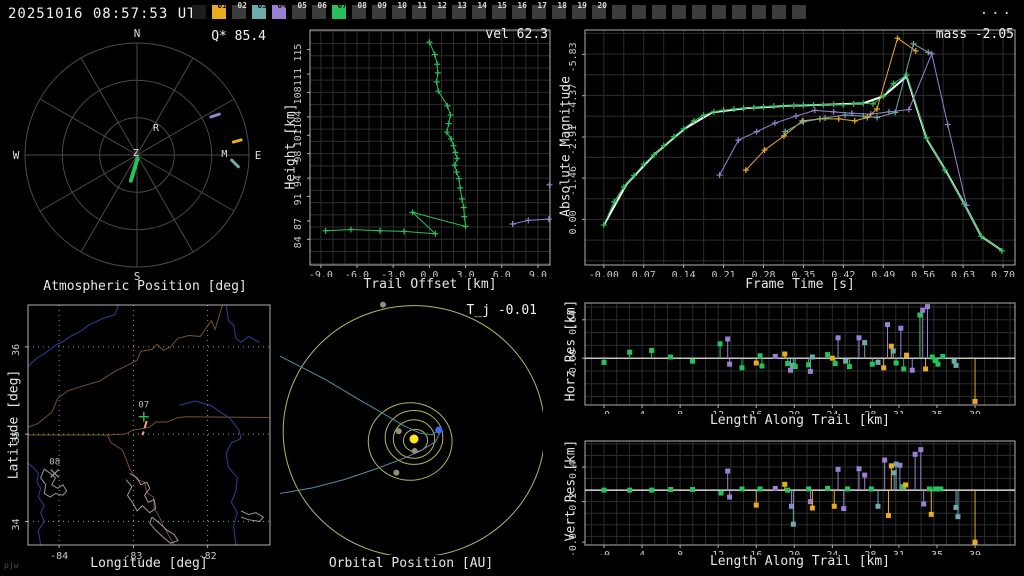 The width and height of the screenshot is (1024, 576). Describe the element at coordinates (362, 5) in the screenshot. I see `station-button-label: 08` at that location.